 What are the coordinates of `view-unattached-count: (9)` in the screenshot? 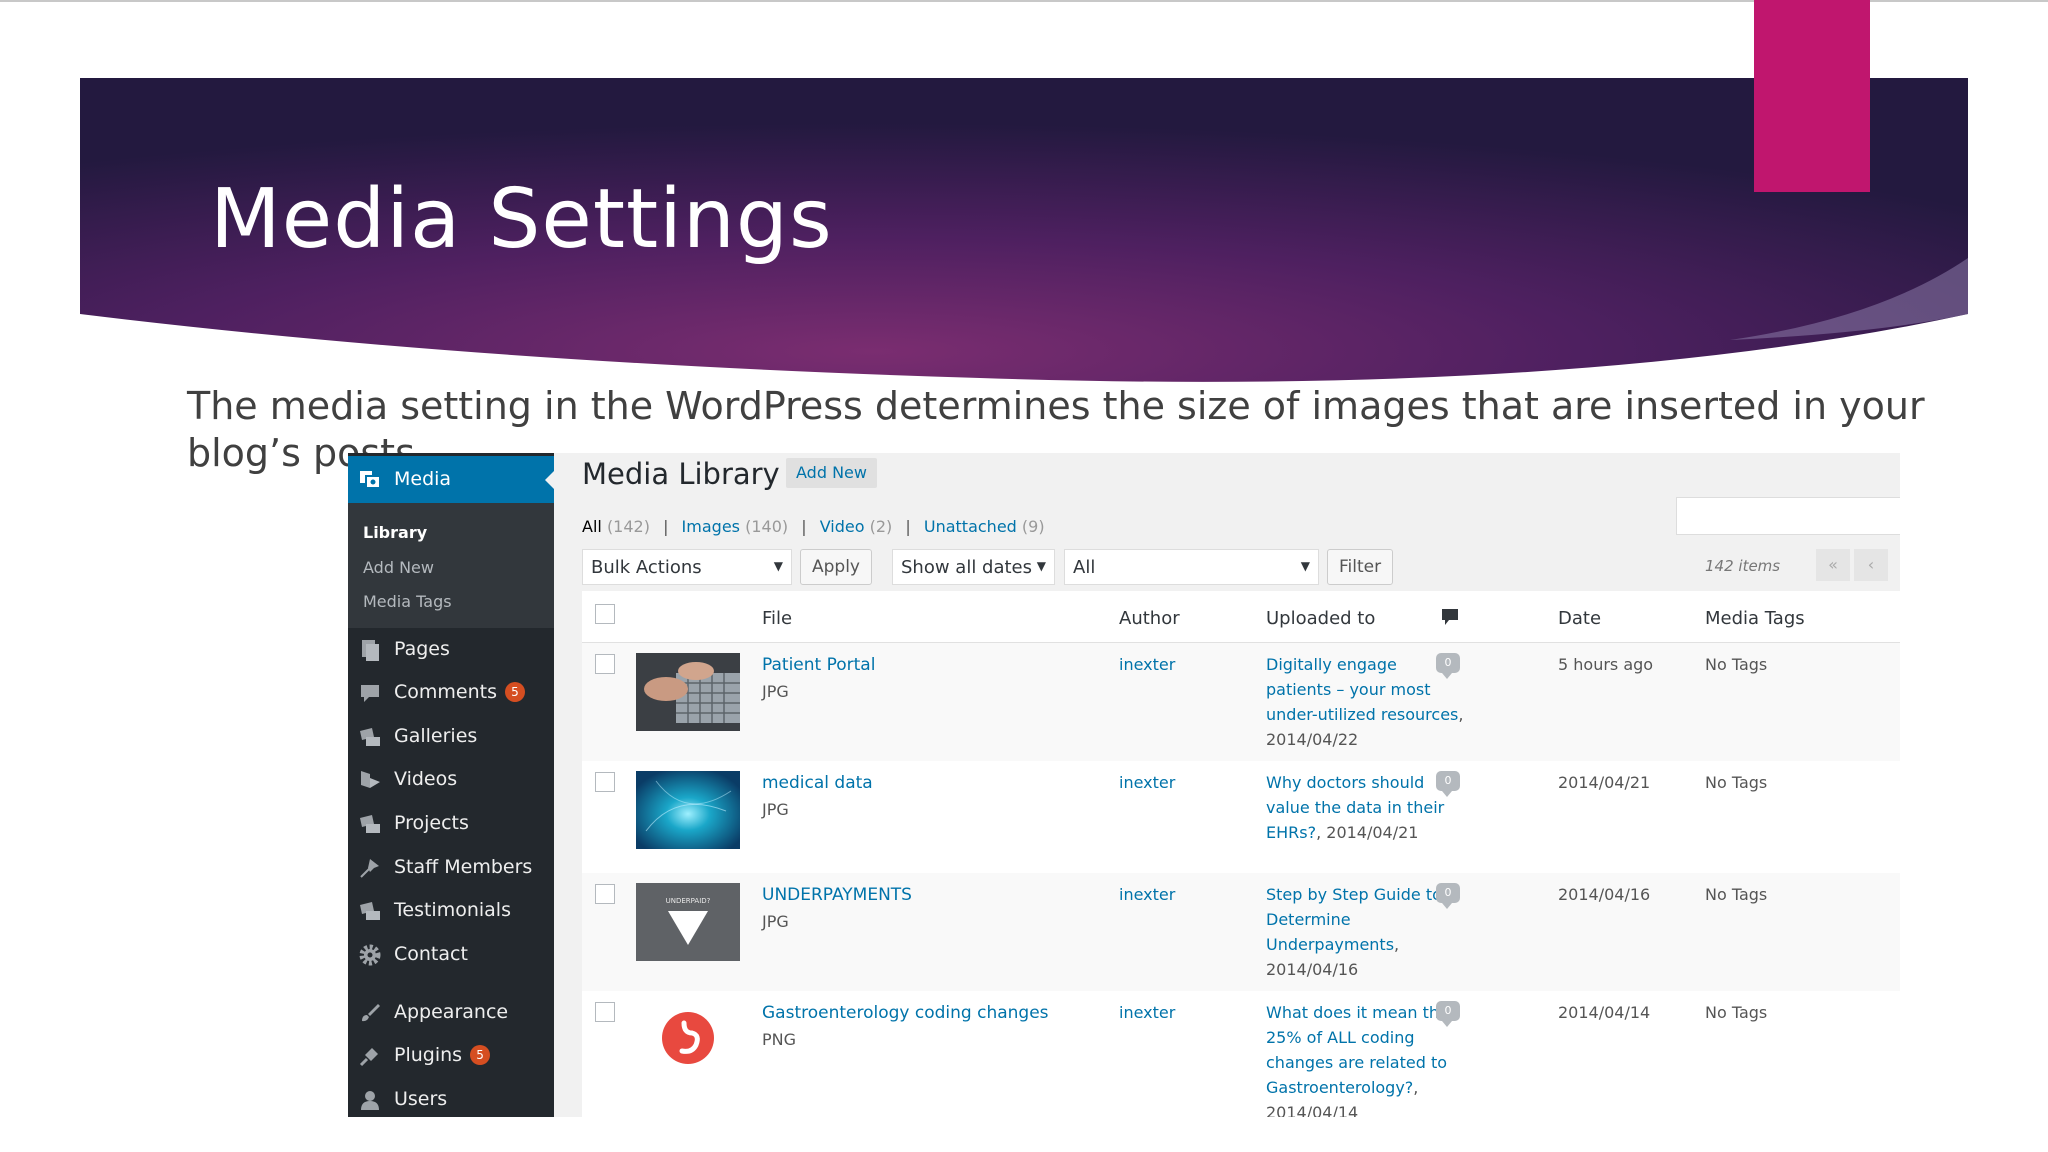 It's located at (1033, 526).